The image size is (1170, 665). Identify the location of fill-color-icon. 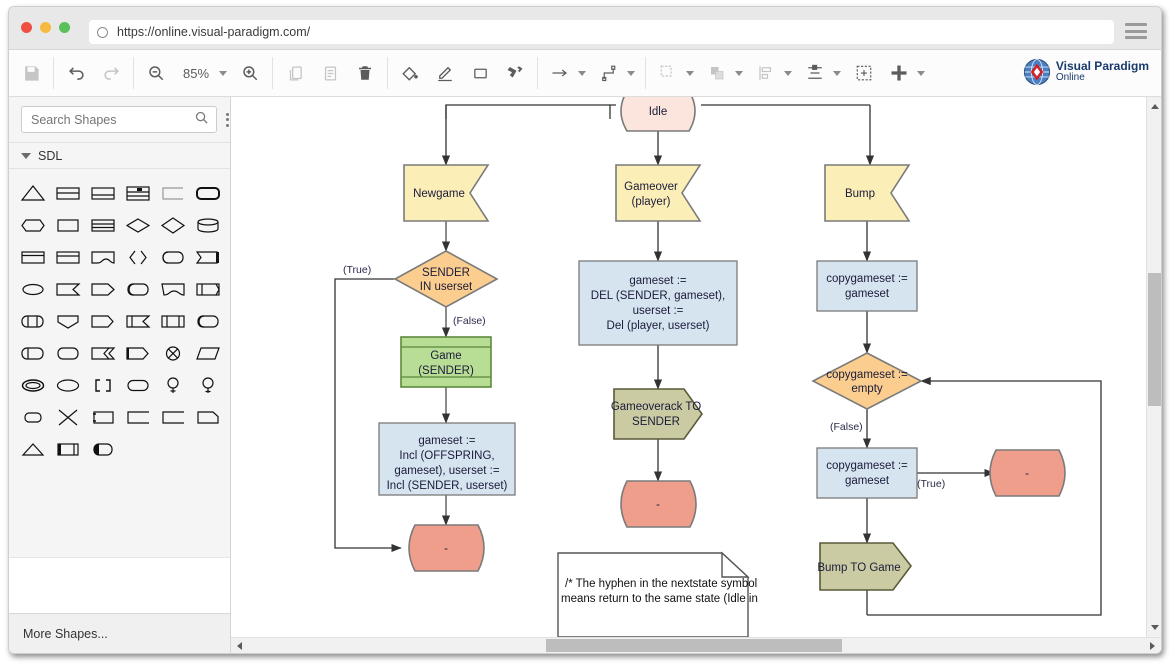
(410, 73).